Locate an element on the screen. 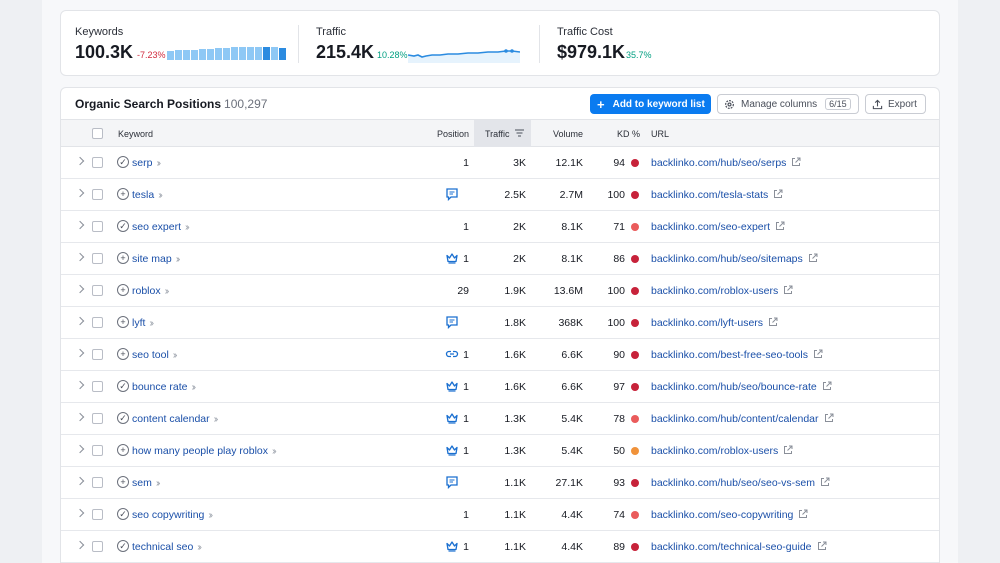 The width and height of the screenshot is (1000, 563). url-link: backlinko.com/technical-seo-guide is located at coordinates (739, 547).